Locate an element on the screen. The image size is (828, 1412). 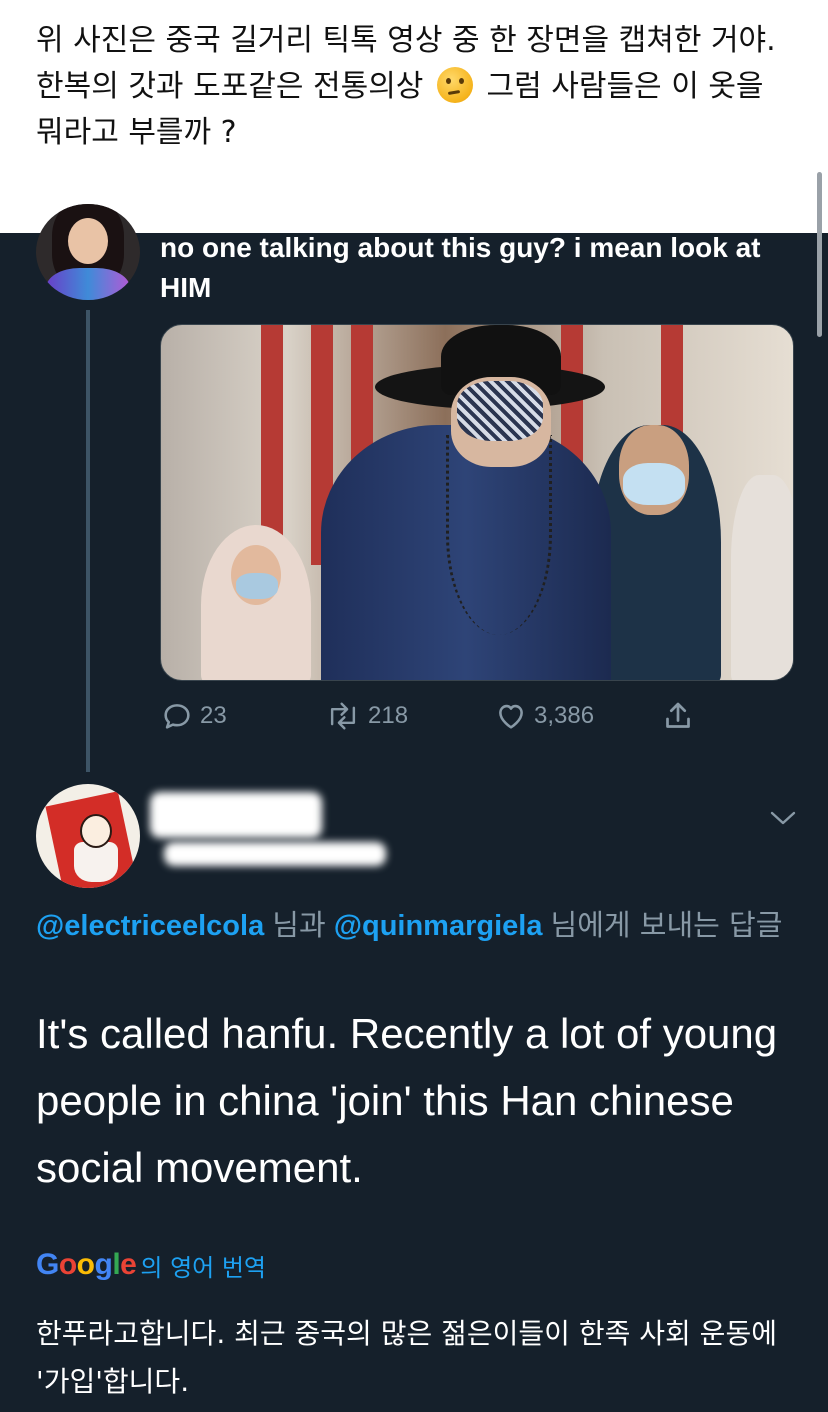
reply-button: 23 is located at coordinates (193, 716).